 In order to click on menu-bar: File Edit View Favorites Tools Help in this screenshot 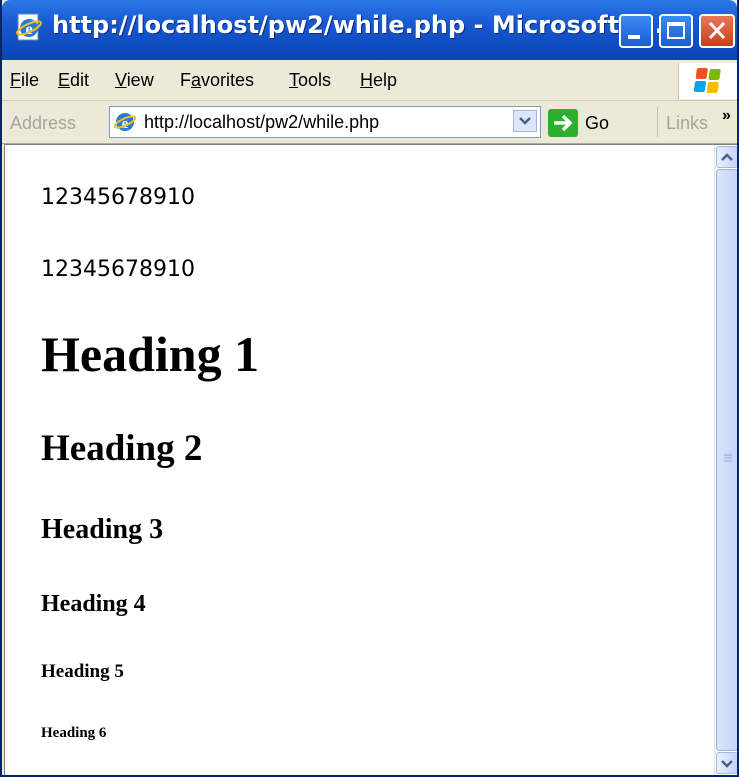, I will do `click(369, 80)`.